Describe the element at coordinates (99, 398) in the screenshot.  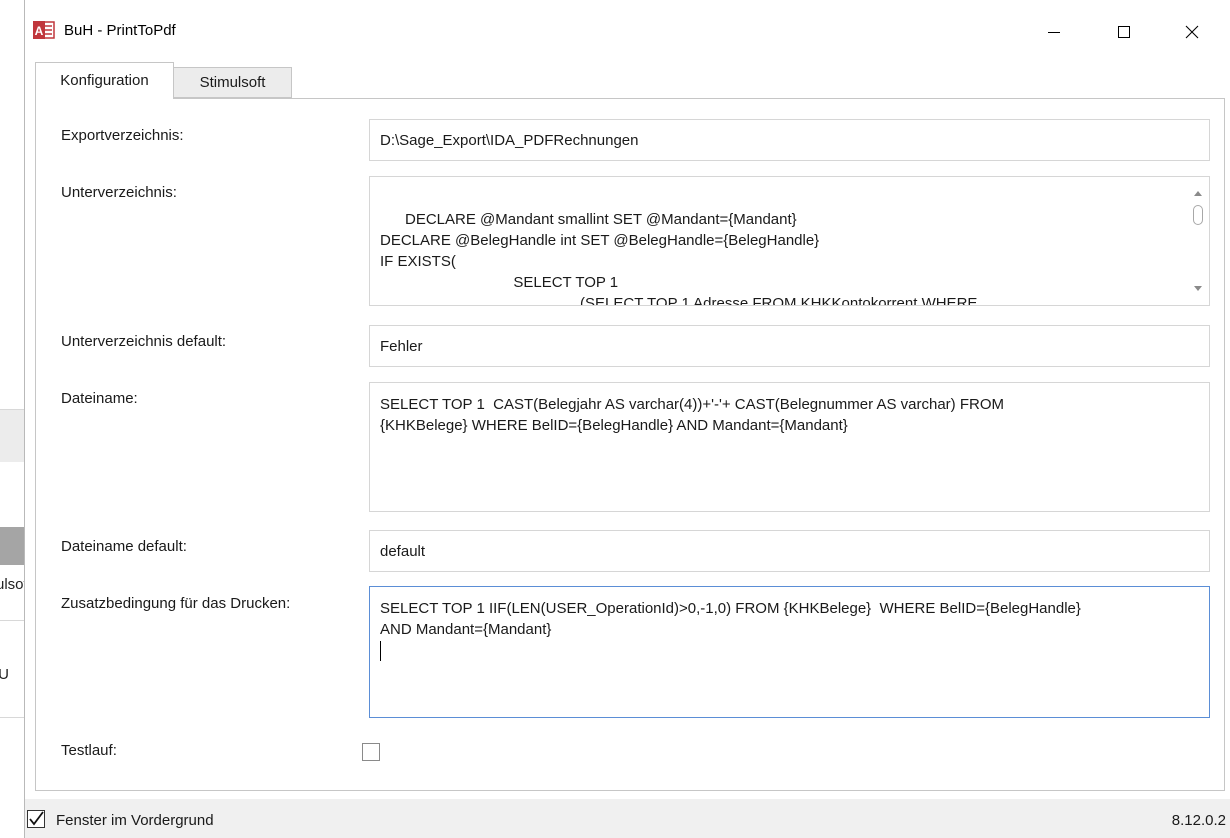
I see `dateiname-label: Dateiname:` at that location.